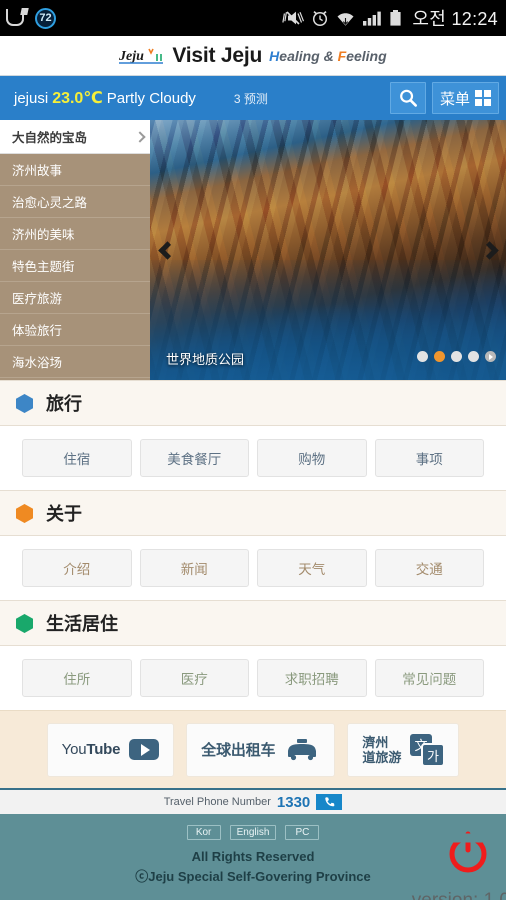  Describe the element at coordinates (253, 513) in the screenshot. I see `section-header-about: 关于` at that location.